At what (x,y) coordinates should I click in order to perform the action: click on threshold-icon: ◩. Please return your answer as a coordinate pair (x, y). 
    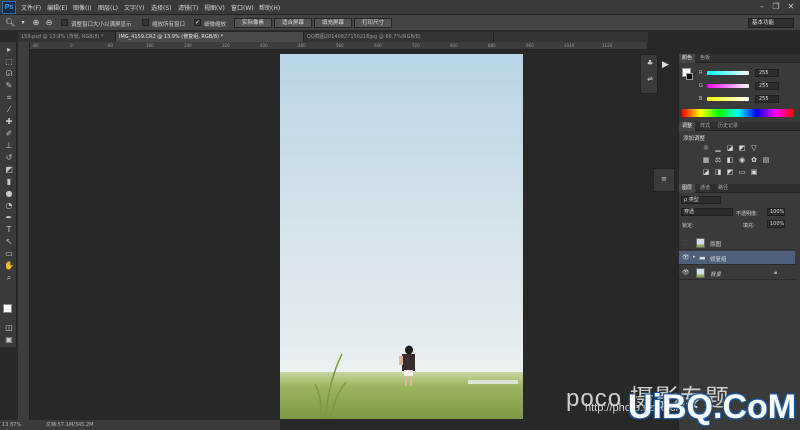
    Looking at the image, I should click on (730, 172).